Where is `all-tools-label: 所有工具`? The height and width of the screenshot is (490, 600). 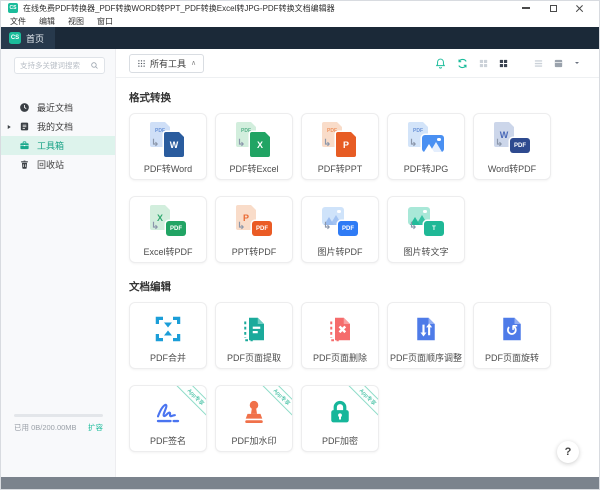 all-tools-label: 所有工具 is located at coordinates (168, 63).